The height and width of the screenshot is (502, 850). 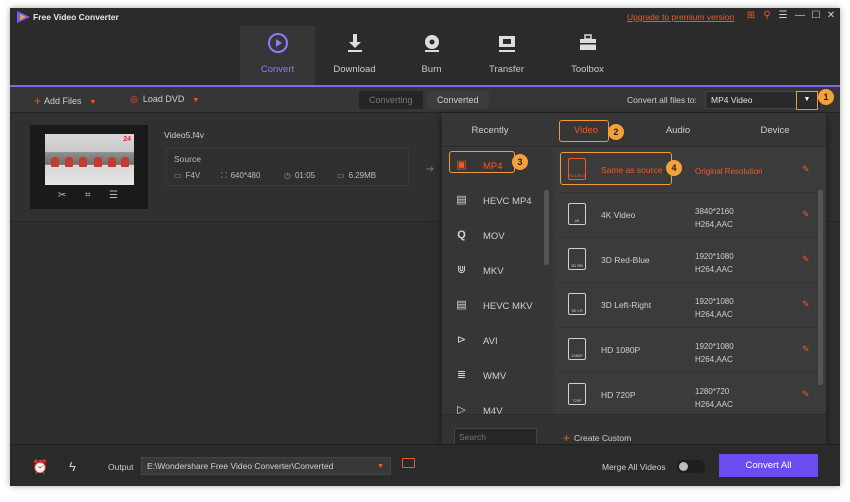 I want to click on callout-badge: 1, so click(x=826, y=97).